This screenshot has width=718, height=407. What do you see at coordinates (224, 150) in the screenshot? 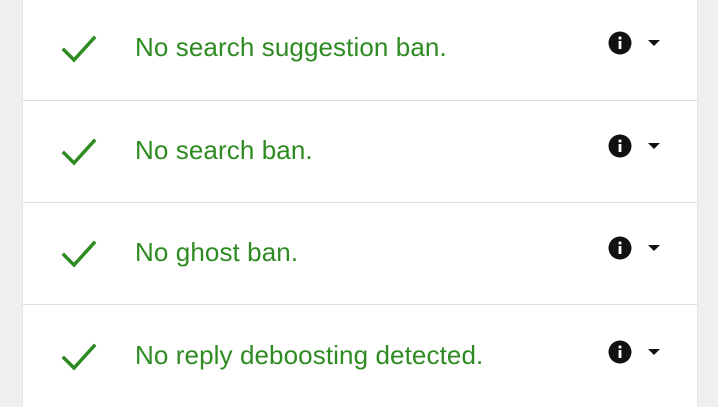
I see `check-label: No search ban.` at bounding box center [224, 150].